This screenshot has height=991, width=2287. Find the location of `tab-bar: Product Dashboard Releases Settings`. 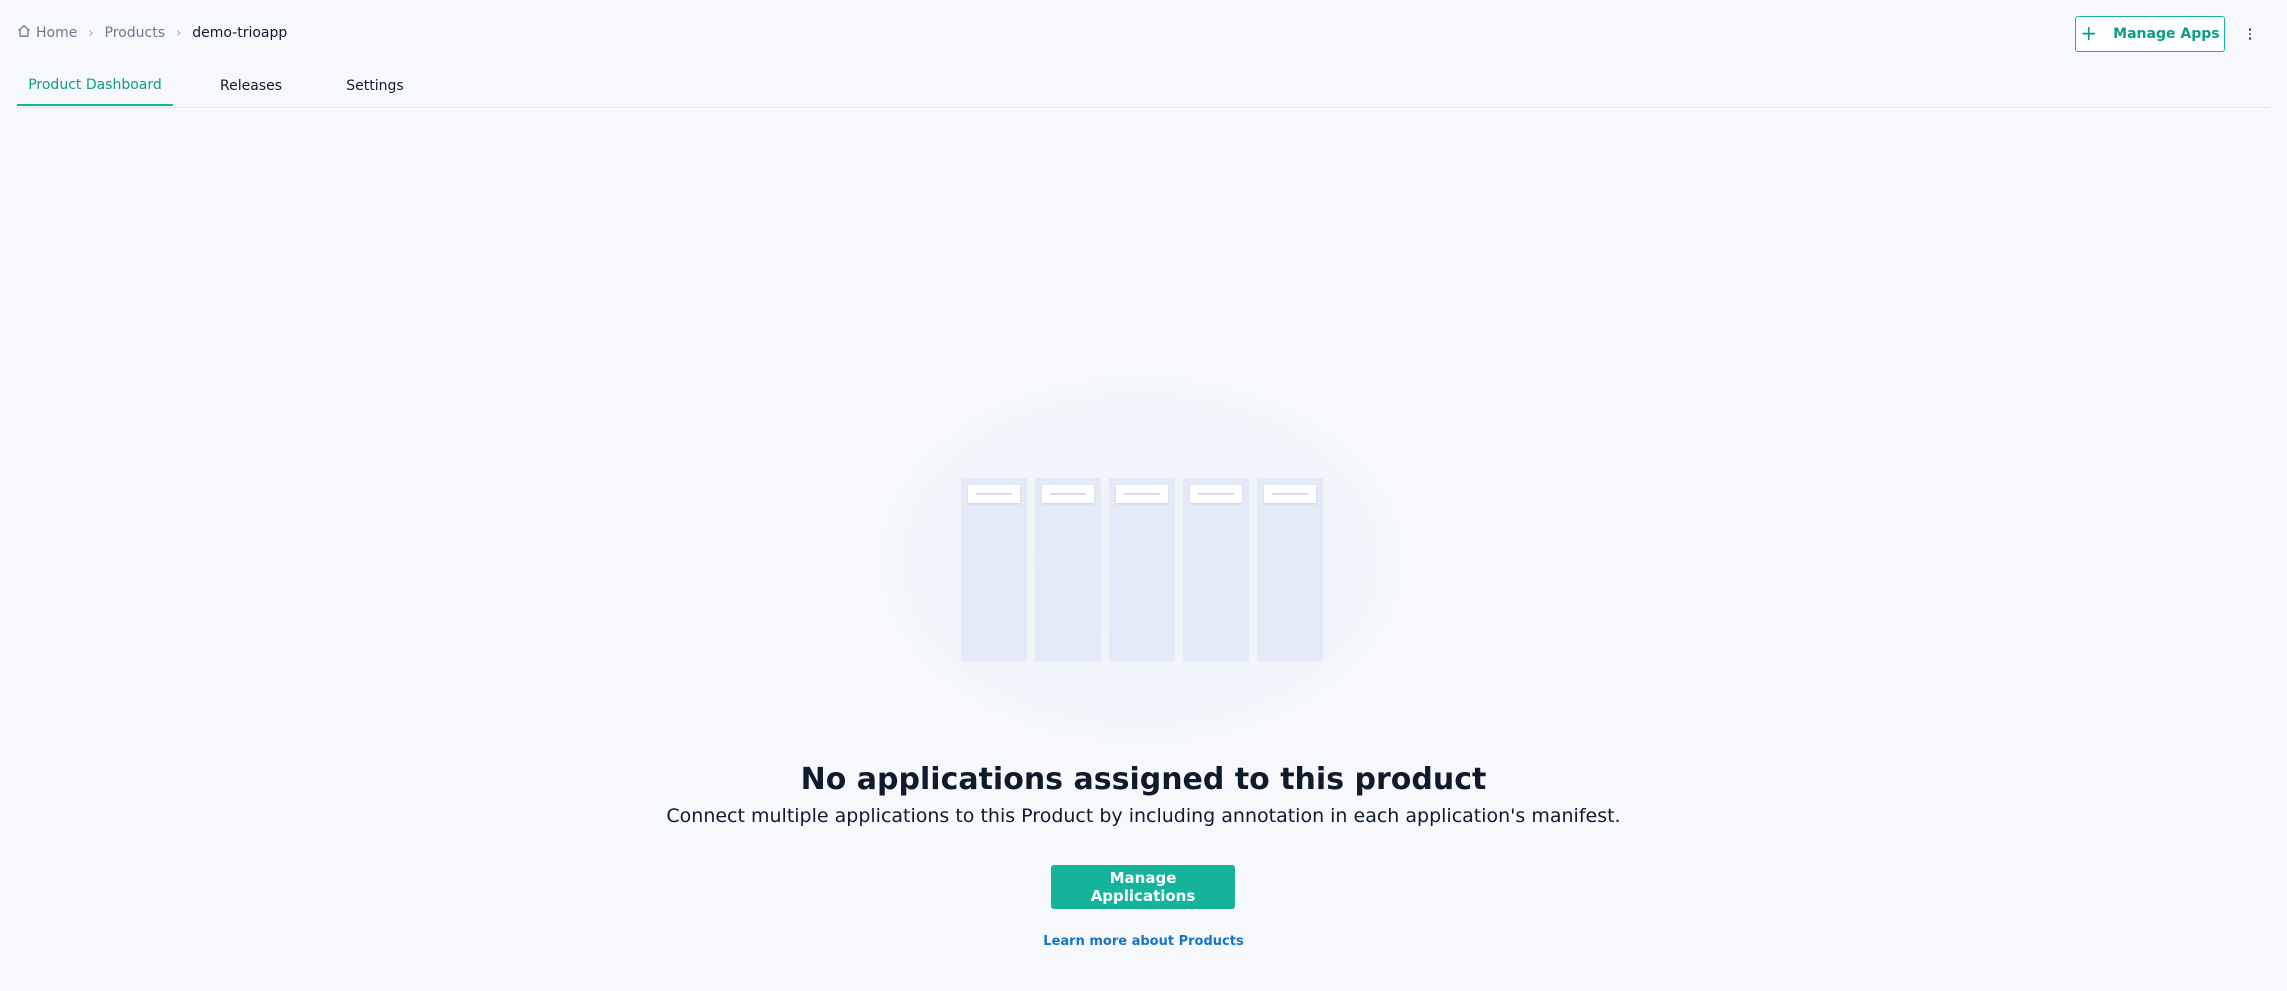

tab-bar: Product Dashboard Releases Settings is located at coordinates (1143, 87).